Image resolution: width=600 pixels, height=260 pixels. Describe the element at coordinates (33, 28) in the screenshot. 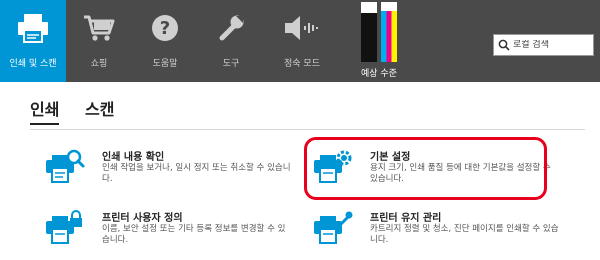

I see `printer-icon` at that location.